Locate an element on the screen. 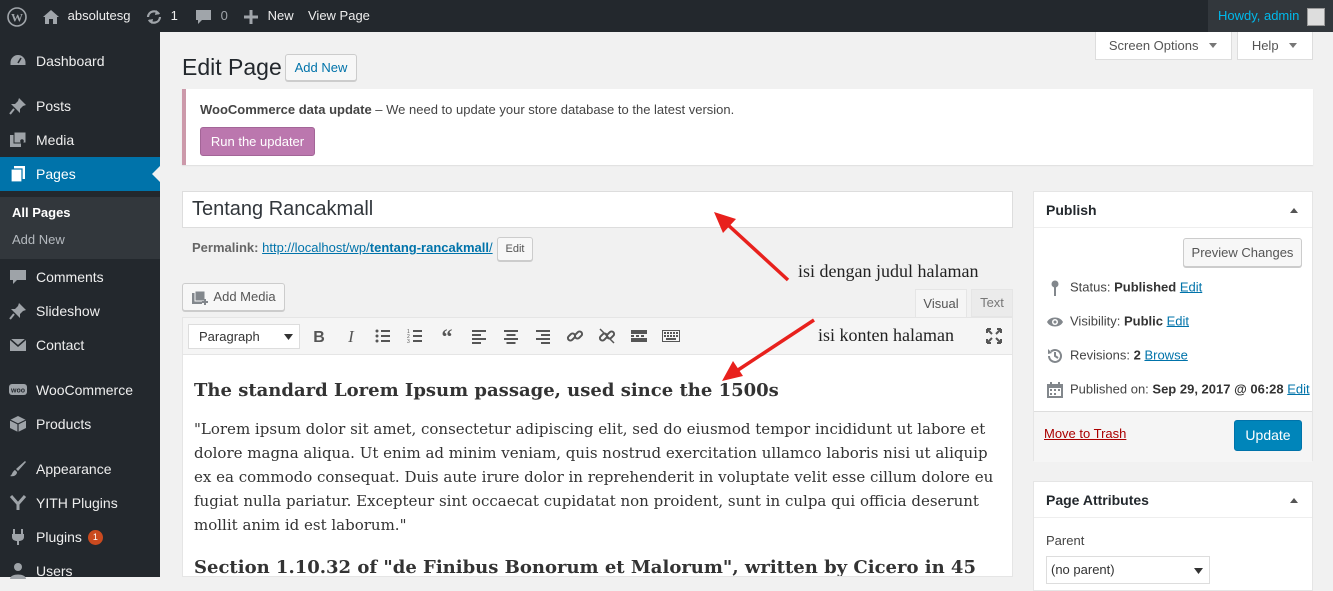  italic-icon: I is located at coordinates (351, 336).